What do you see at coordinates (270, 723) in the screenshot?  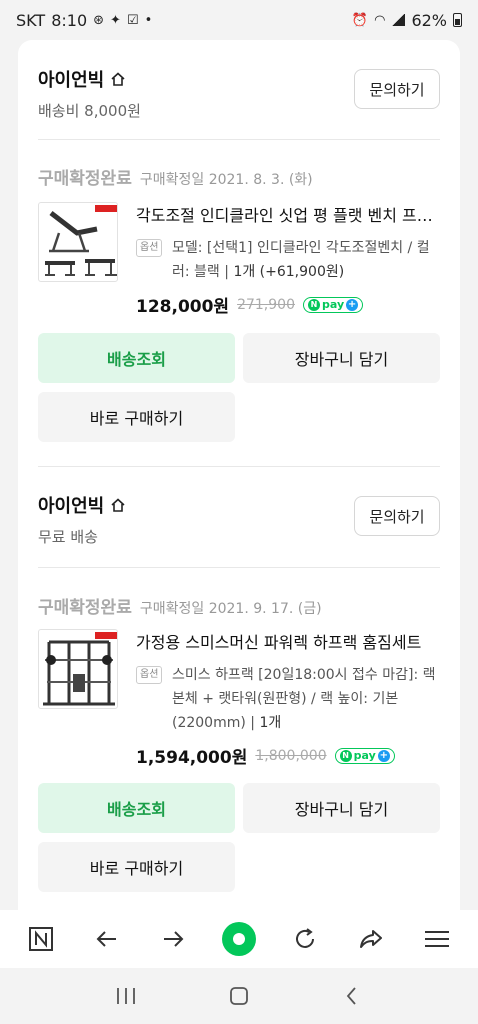 I see `quantity: 1개` at bounding box center [270, 723].